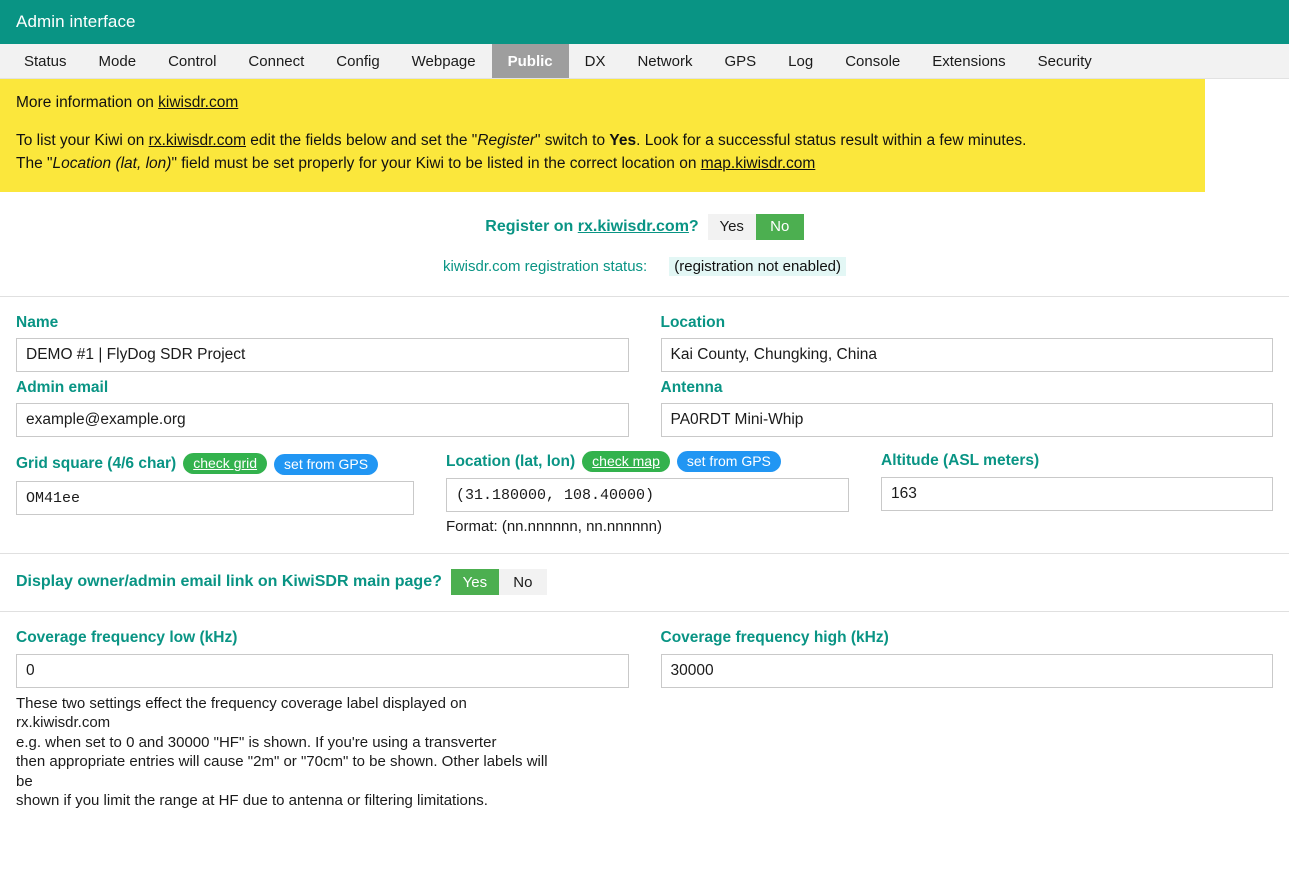 The image size is (1289, 873). I want to click on tab-label: Console, so click(873, 61).